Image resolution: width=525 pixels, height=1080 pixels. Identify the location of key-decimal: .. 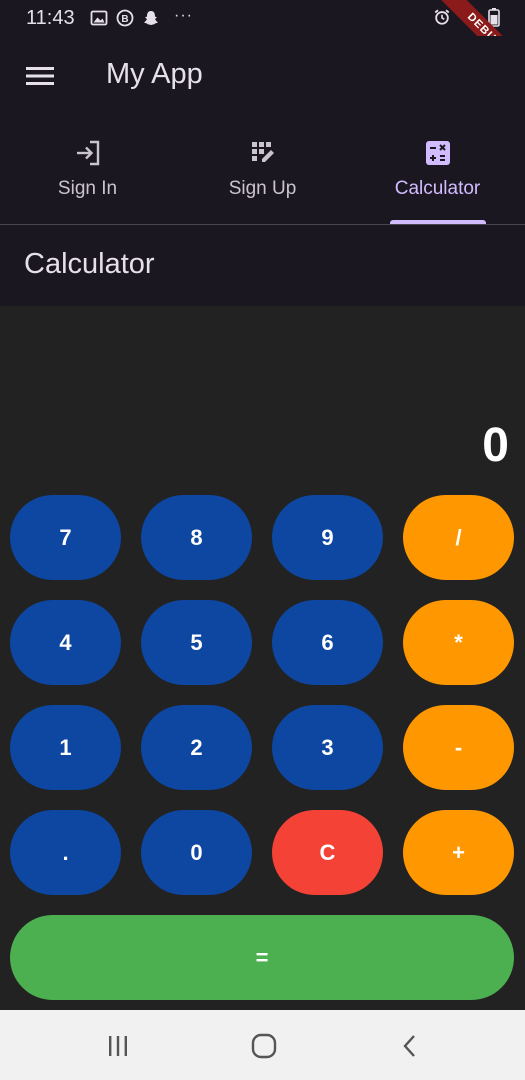
(65, 852).